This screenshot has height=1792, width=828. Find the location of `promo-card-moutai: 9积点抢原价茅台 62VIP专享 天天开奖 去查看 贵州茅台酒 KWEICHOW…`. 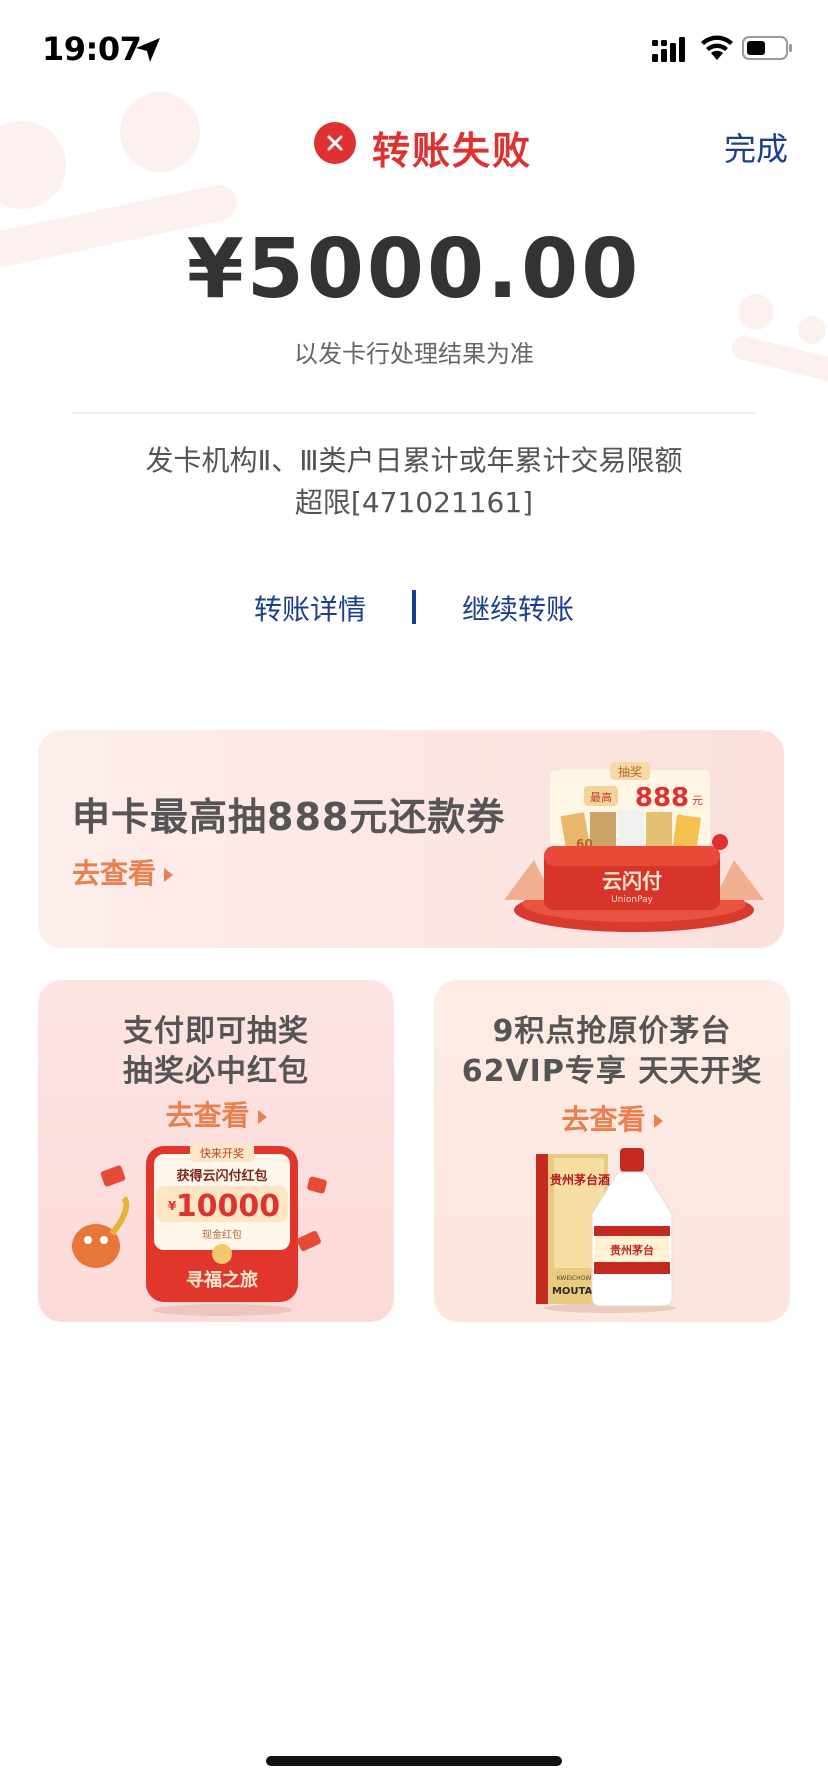

promo-card-moutai: 9积点抢原价茅台 62VIP专享 天天开奖 去查看 贵州茅台酒 KWEICHOW… is located at coordinates (612, 1151).